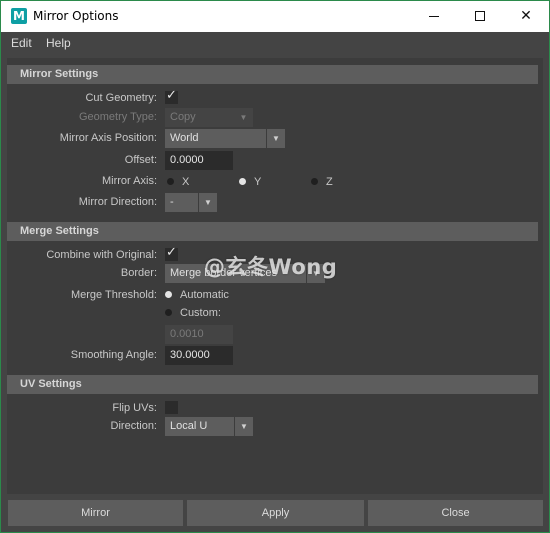  What do you see at coordinates (19, 16) in the screenshot?
I see `maya-app-icon: M` at bounding box center [19, 16].